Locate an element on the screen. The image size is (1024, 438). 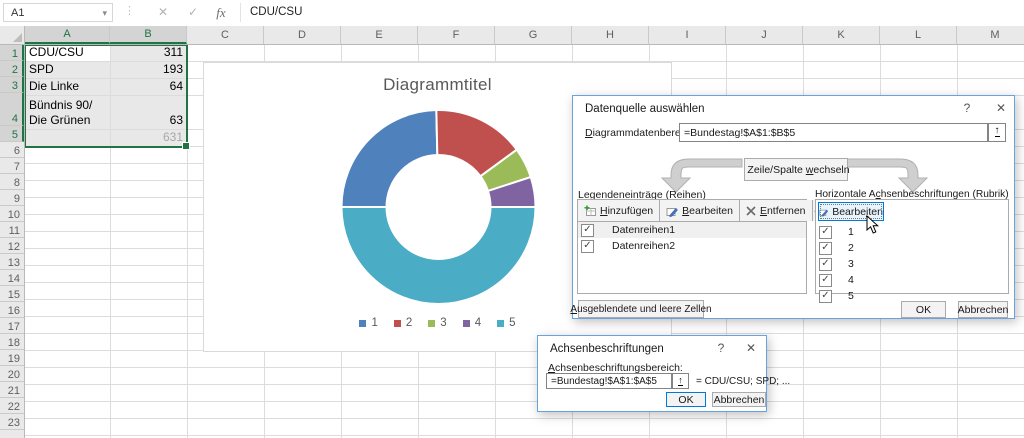
legend-item-2: 2 is located at coordinates (402, 323).